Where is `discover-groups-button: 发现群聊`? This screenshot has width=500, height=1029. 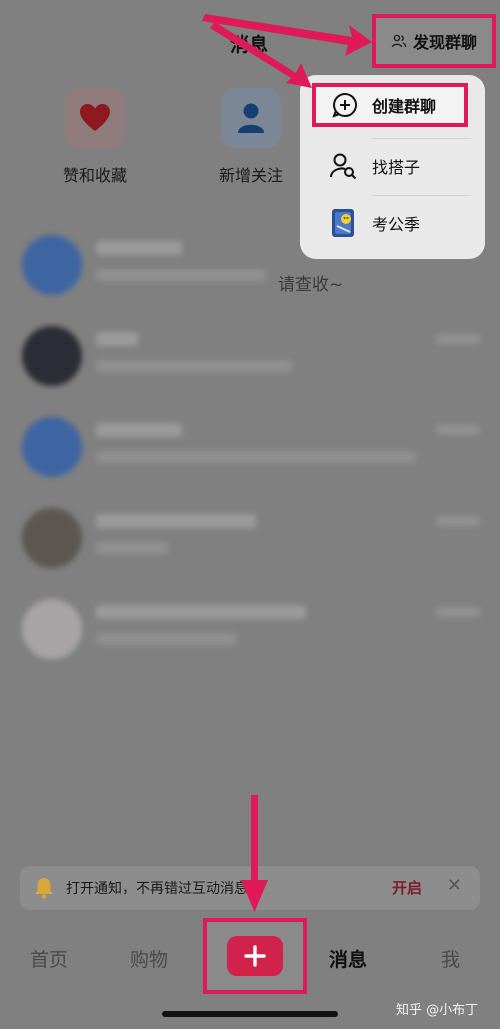 discover-groups-button: 发现群聊 is located at coordinates (434, 41).